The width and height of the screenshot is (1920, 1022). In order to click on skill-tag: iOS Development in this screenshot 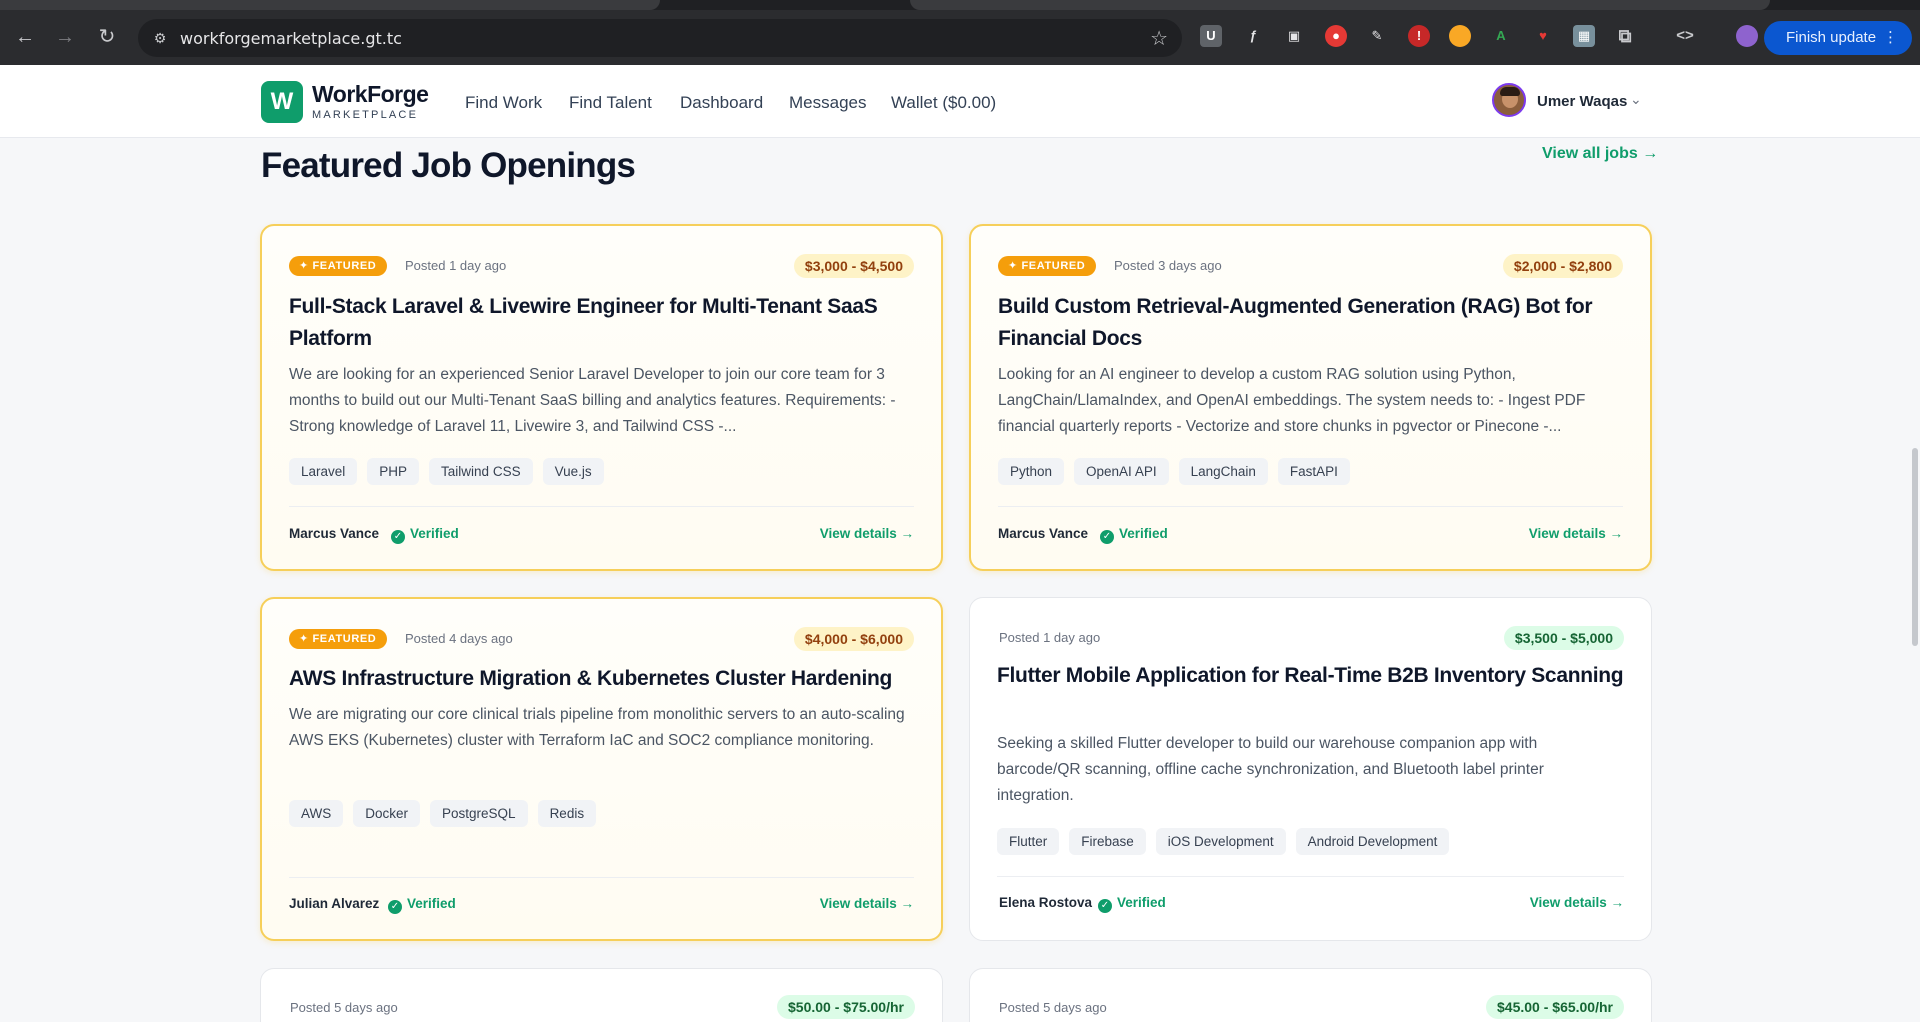, I will do `click(1220, 841)`.